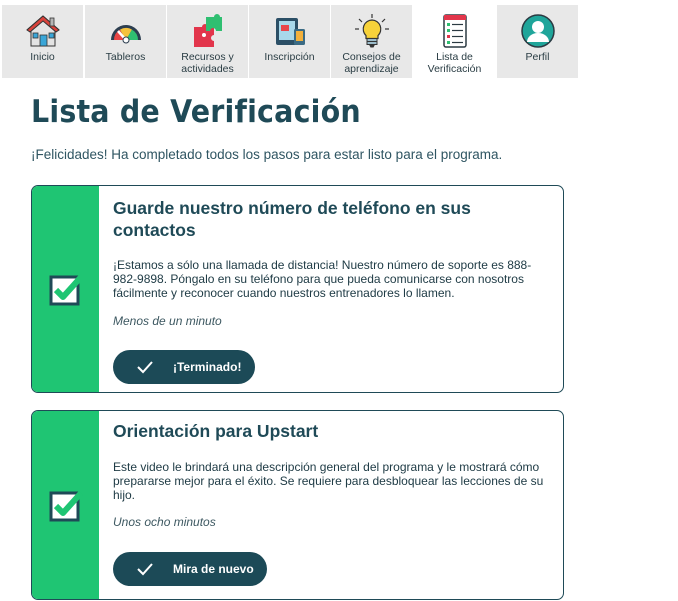 This screenshot has width=678, height=601. I want to click on tab-label: Inscripción, so click(289, 57).